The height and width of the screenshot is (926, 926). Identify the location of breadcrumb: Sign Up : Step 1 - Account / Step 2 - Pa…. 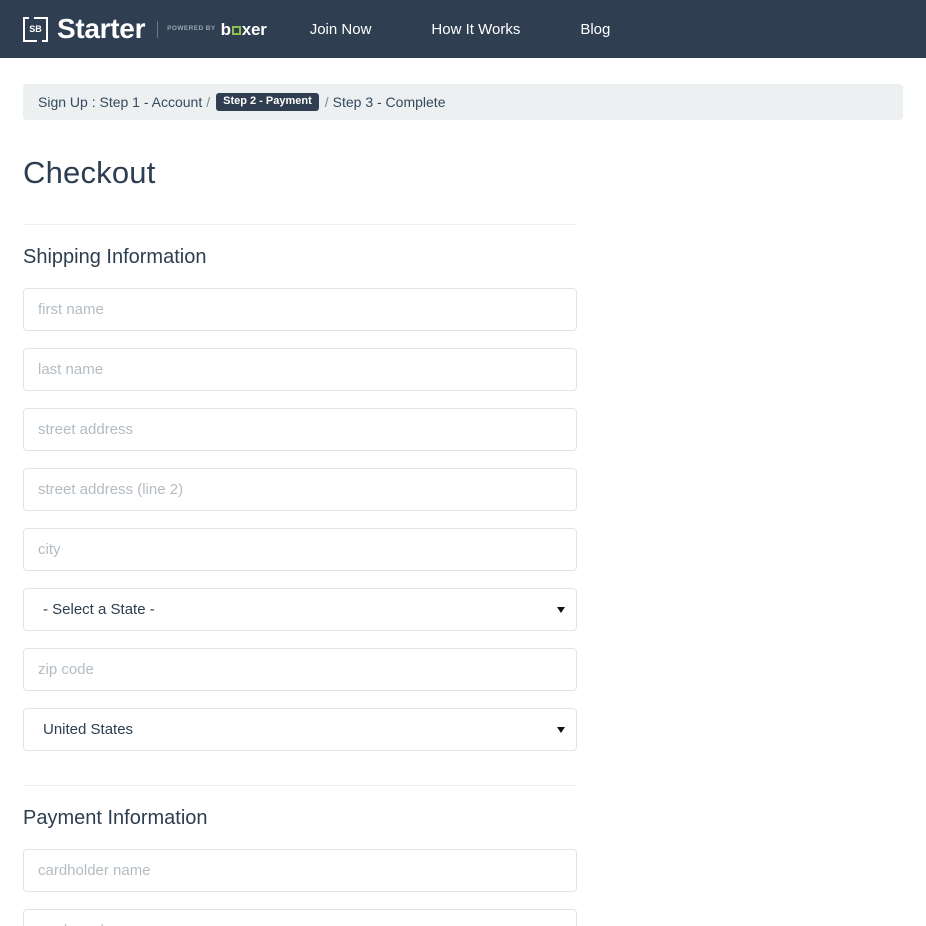
(463, 102).